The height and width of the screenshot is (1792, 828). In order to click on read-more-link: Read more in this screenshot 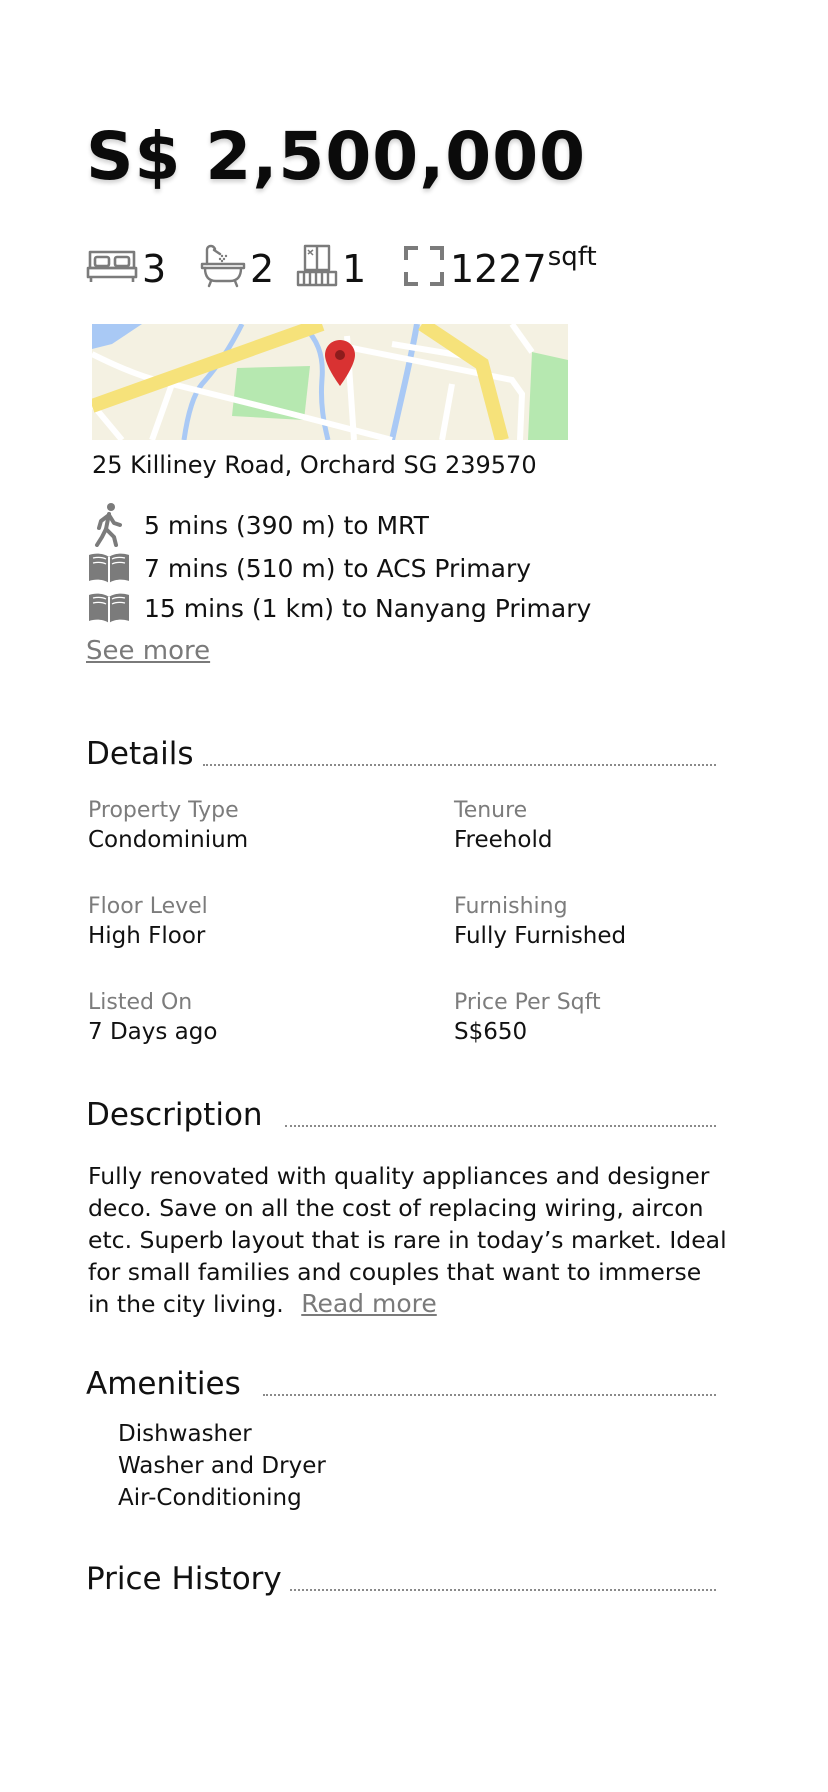, I will do `click(369, 1303)`.